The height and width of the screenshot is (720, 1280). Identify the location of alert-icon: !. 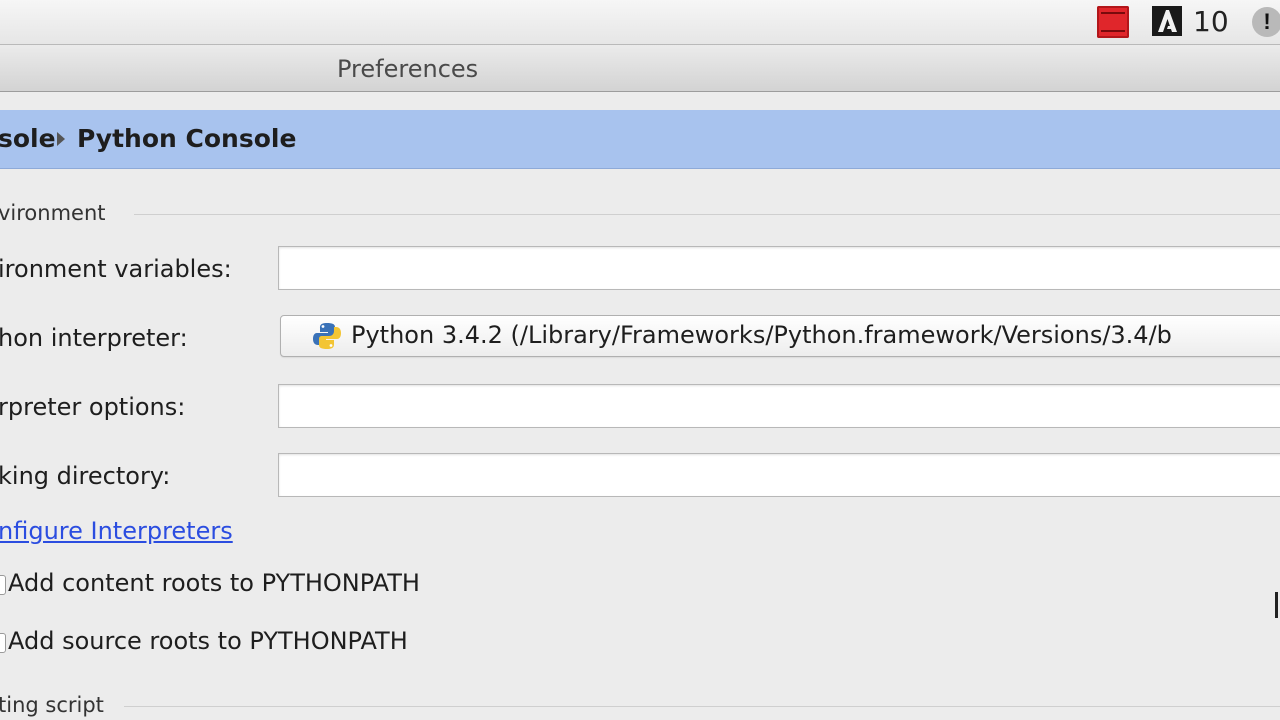
(1266, 22).